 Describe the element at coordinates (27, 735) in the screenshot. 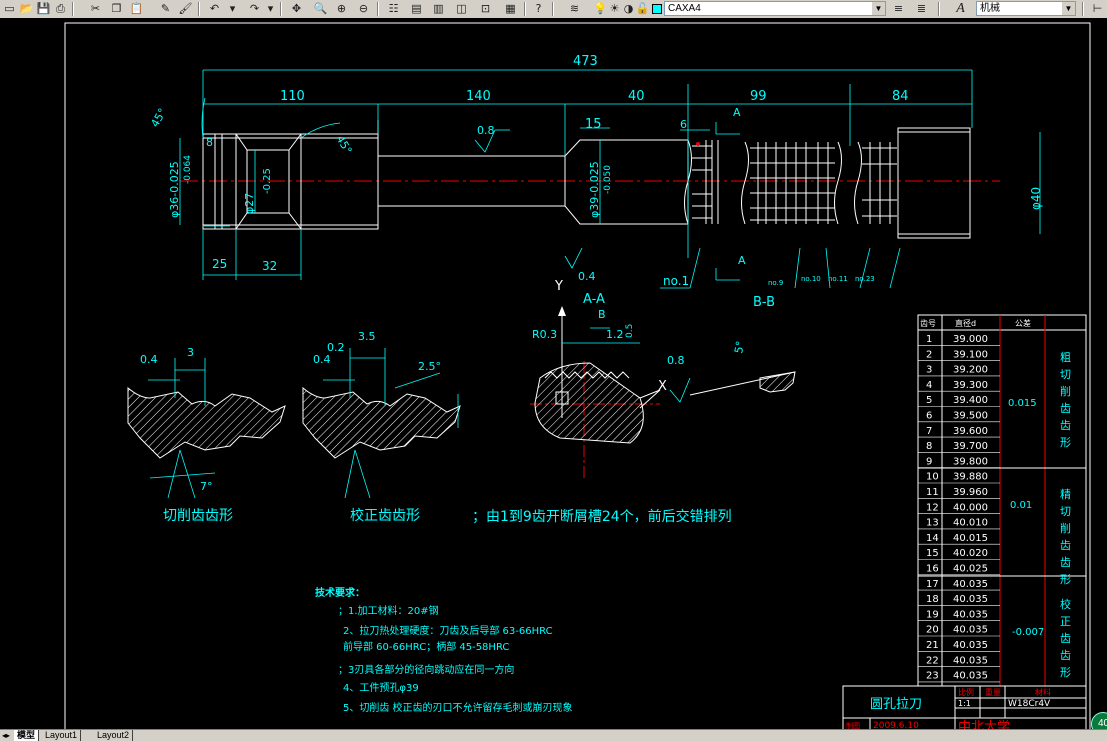

I see `tab-model: 模型` at that location.